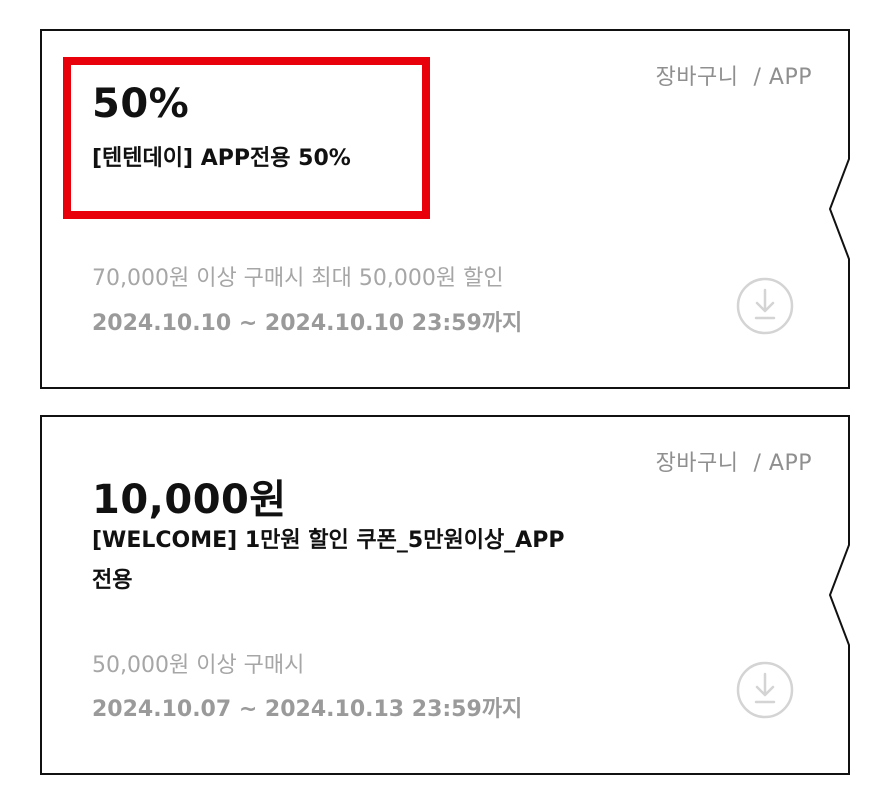  Describe the element at coordinates (362, 561) in the screenshot. I see `coupon-name: [WELCOME] 1만원 할인 쿠폰_5만원이상_APP 전용` at that location.